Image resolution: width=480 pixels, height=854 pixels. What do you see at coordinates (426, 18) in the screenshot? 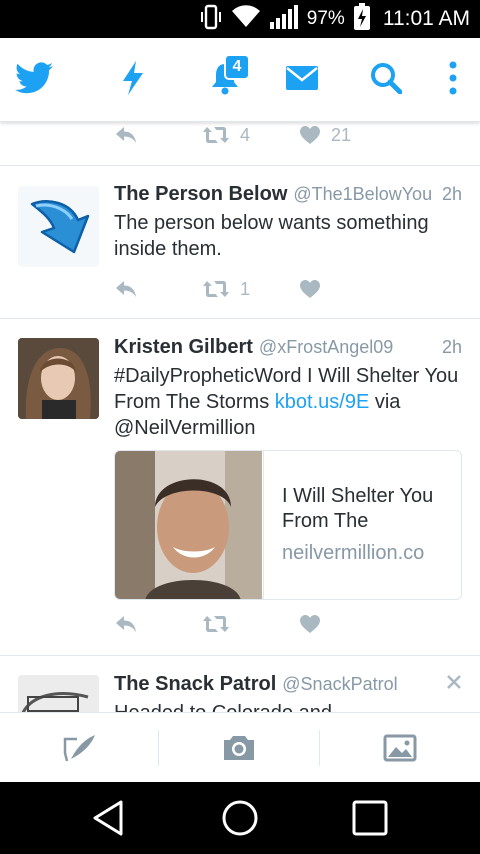
I see `clock: 11:01 AM` at bounding box center [426, 18].